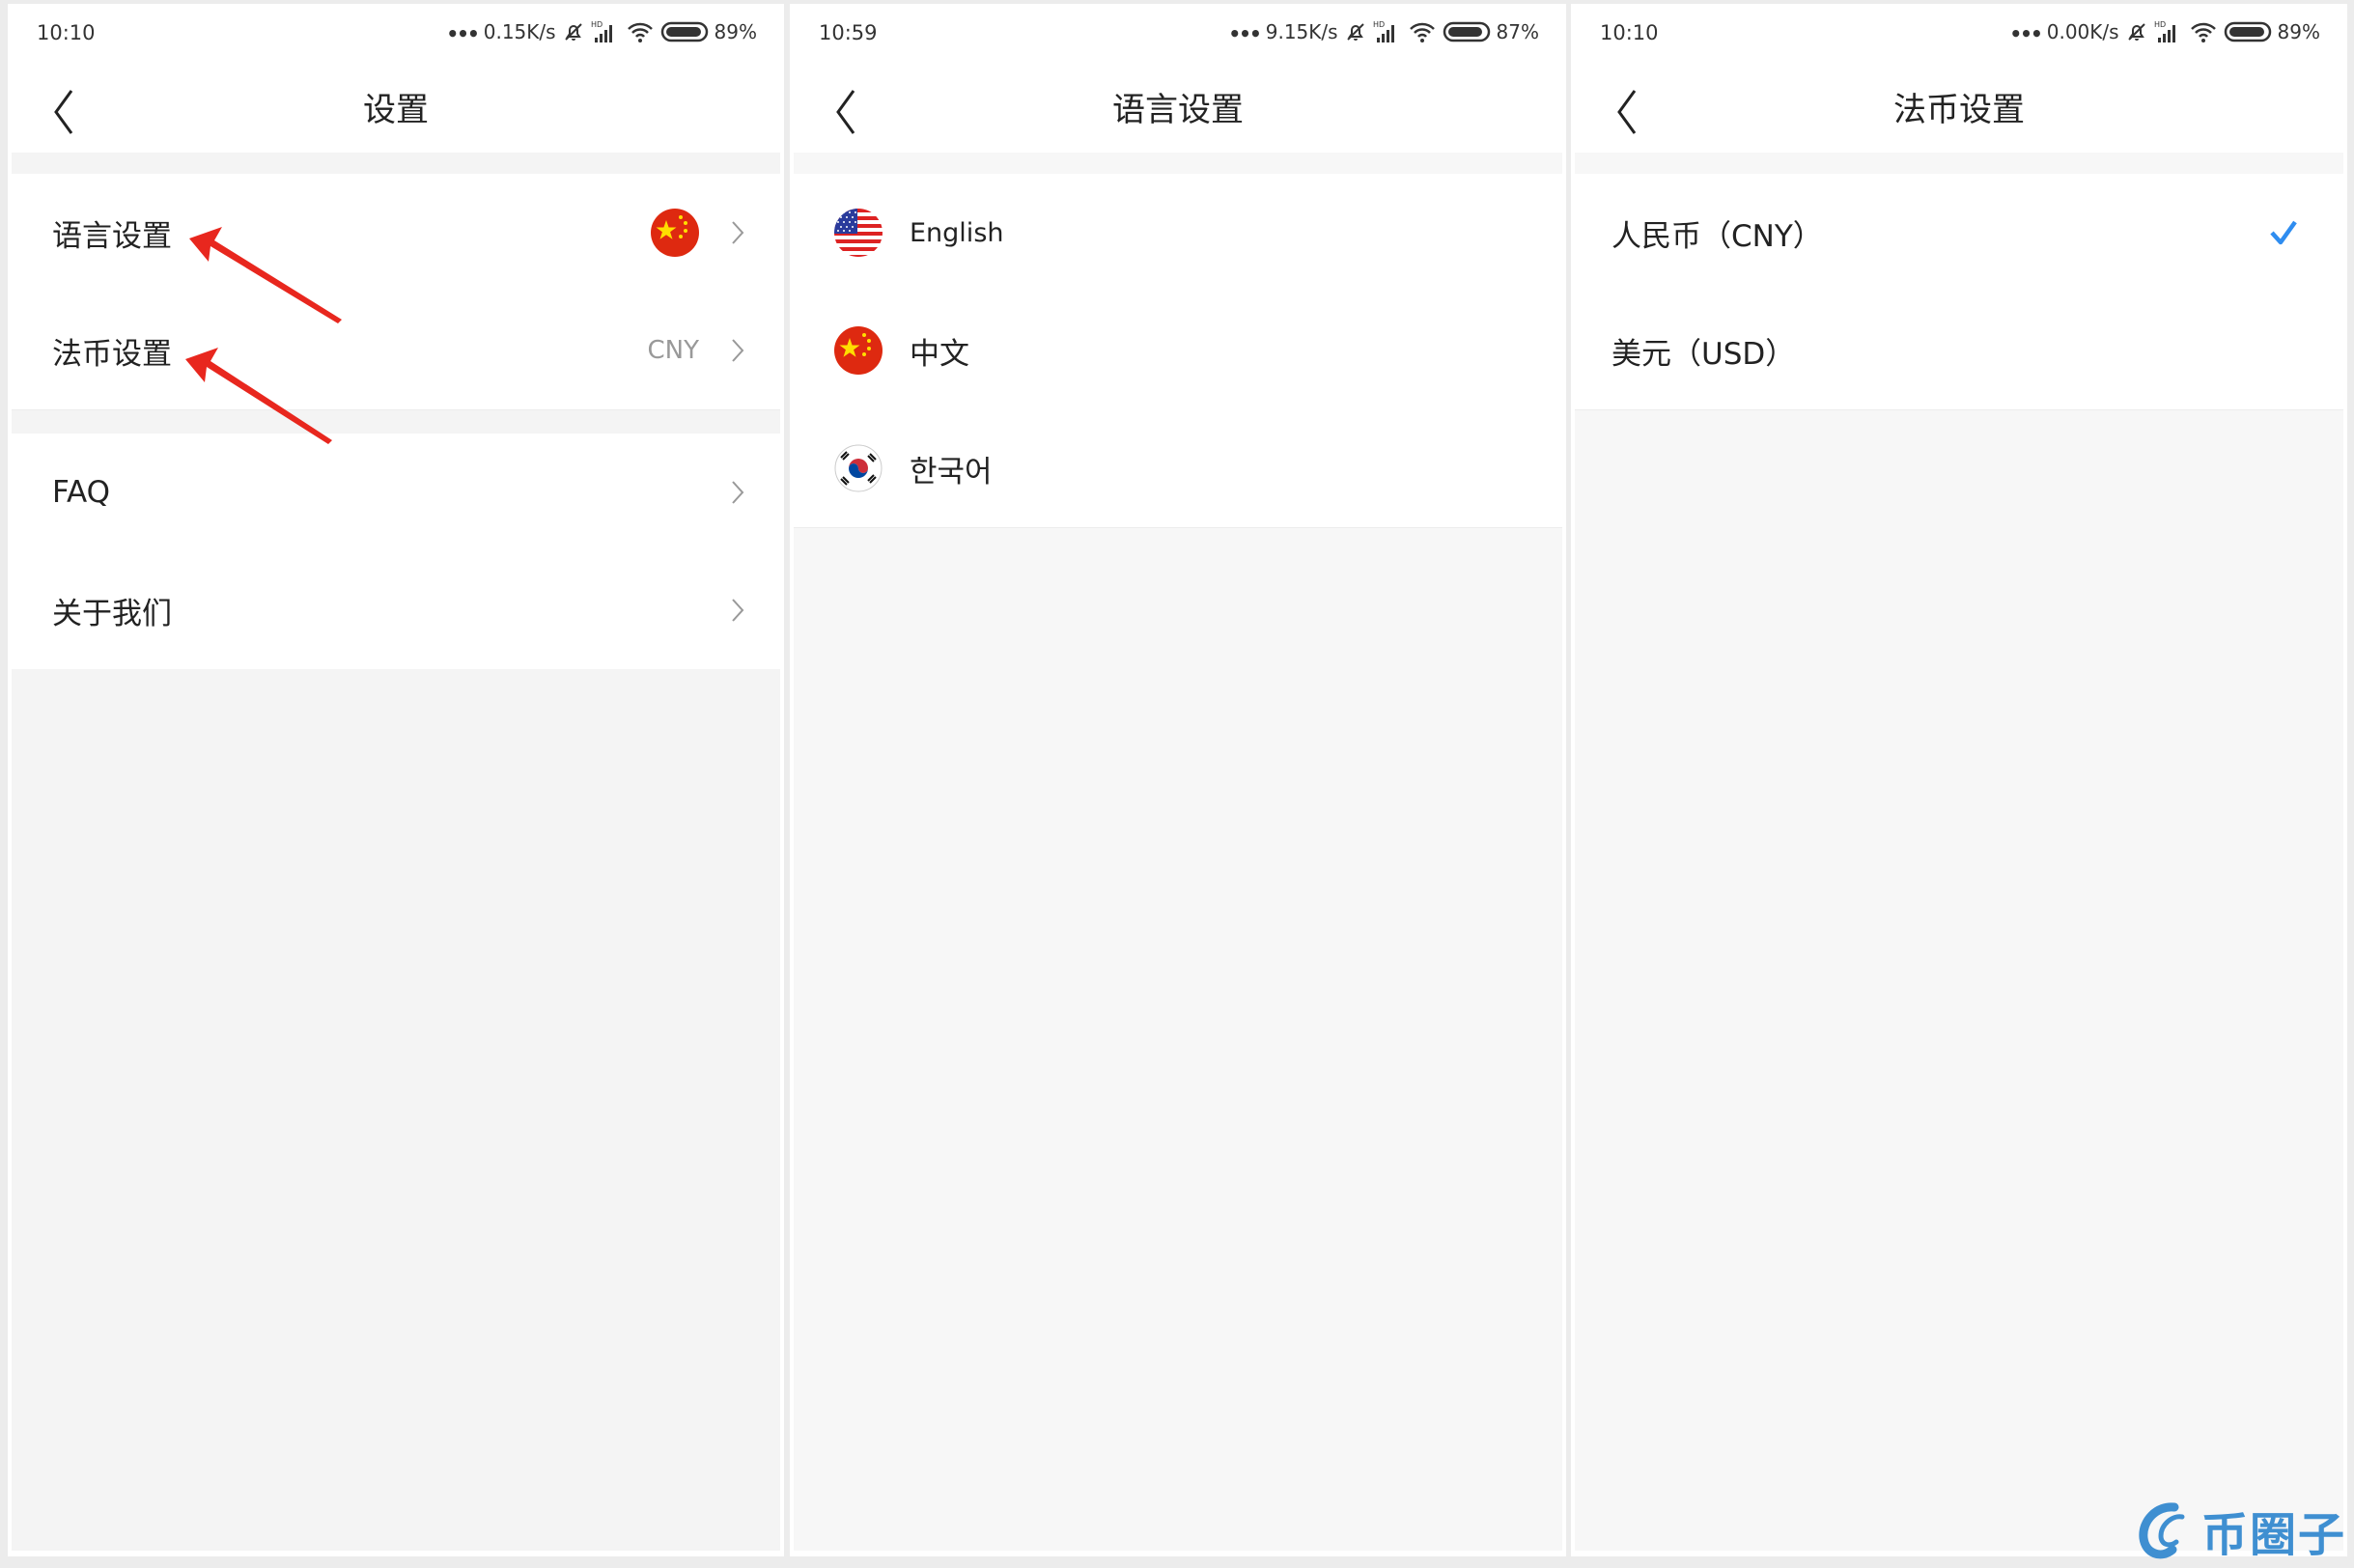 The height and width of the screenshot is (1568, 2354). I want to click on page-title: 语言设置, so click(1178, 110).